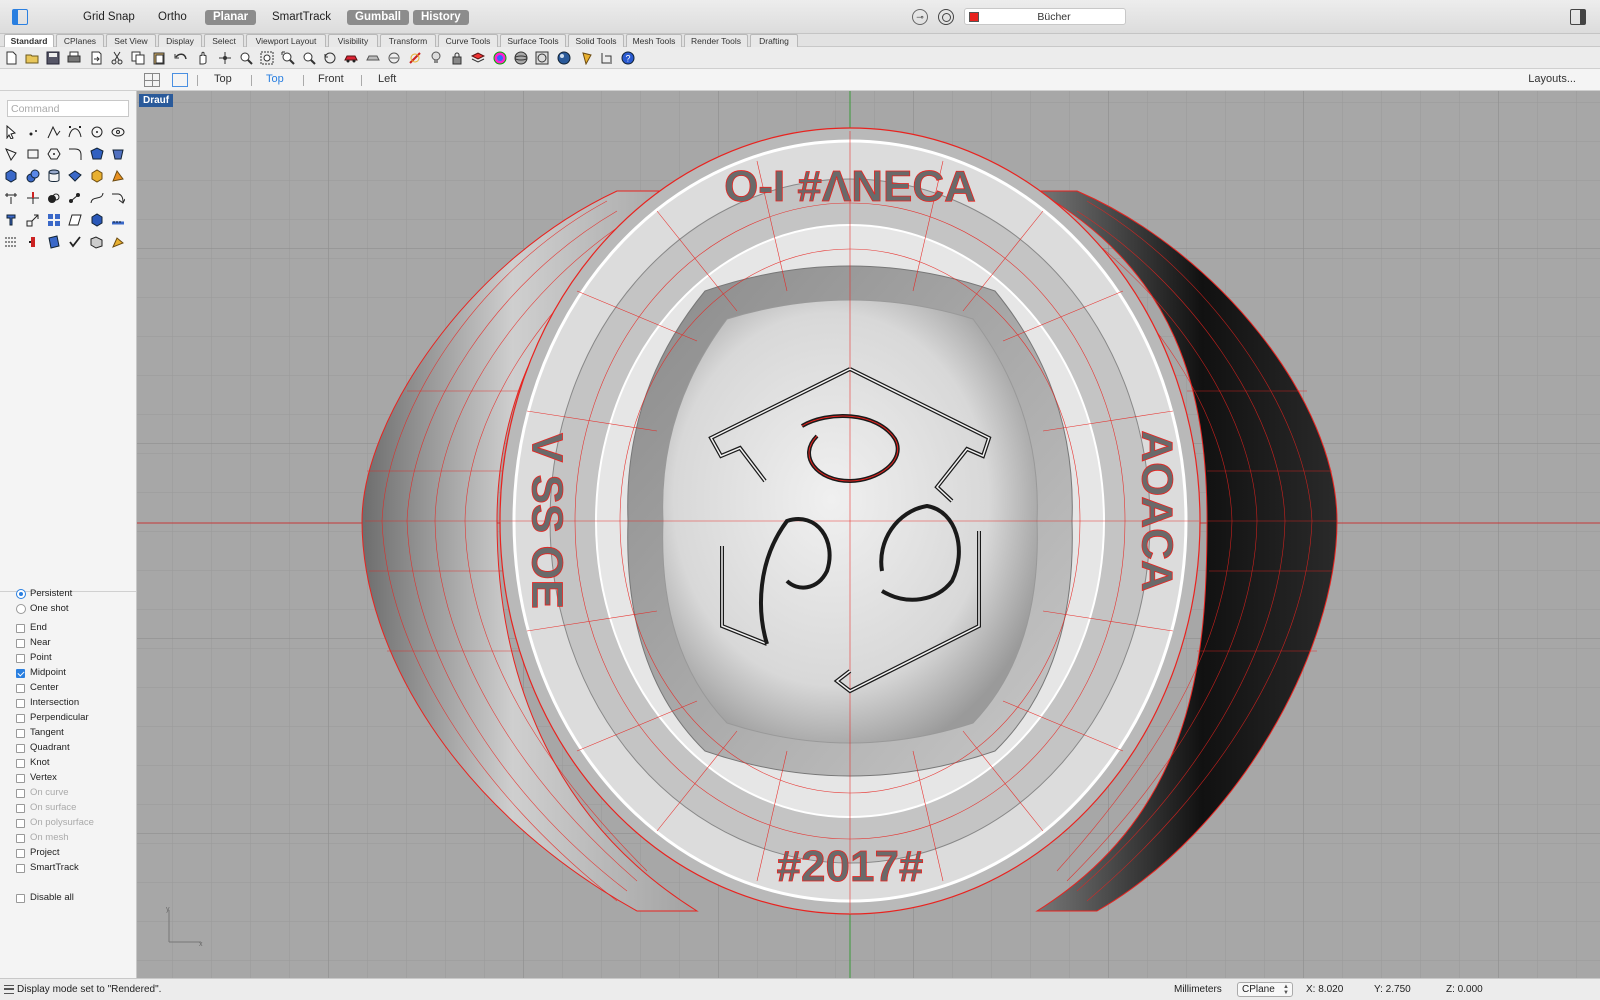 The width and height of the screenshot is (1600, 1000). Describe the element at coordinates (33, 154) in the screenshot. I see `rectangle-icon` at that location.